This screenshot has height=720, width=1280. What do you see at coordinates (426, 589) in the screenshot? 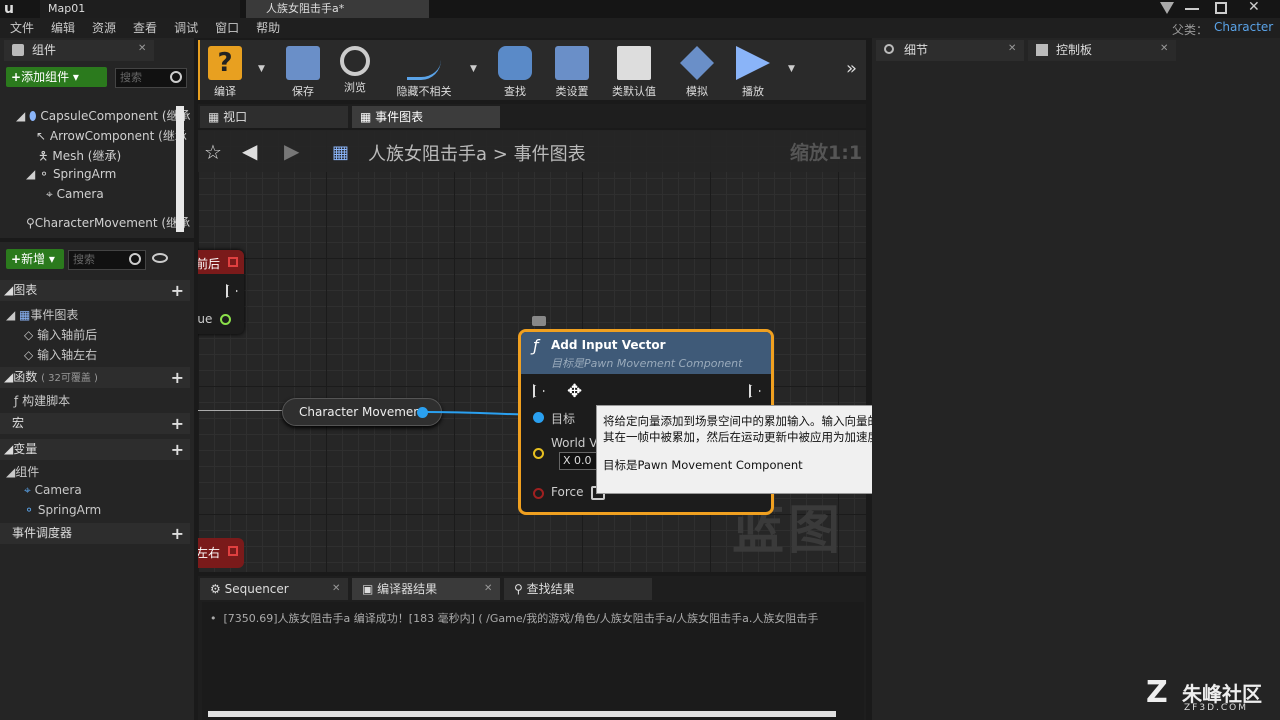
I see `tab-compiler-results: ▣ 编译器结果` at bounding box center [426, 589].